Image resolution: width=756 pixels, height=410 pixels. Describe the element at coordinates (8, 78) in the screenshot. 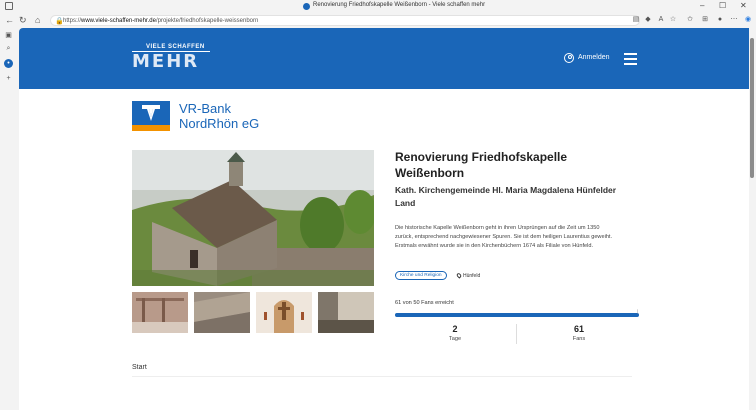

I see `new-tab-icon: +` at that location.